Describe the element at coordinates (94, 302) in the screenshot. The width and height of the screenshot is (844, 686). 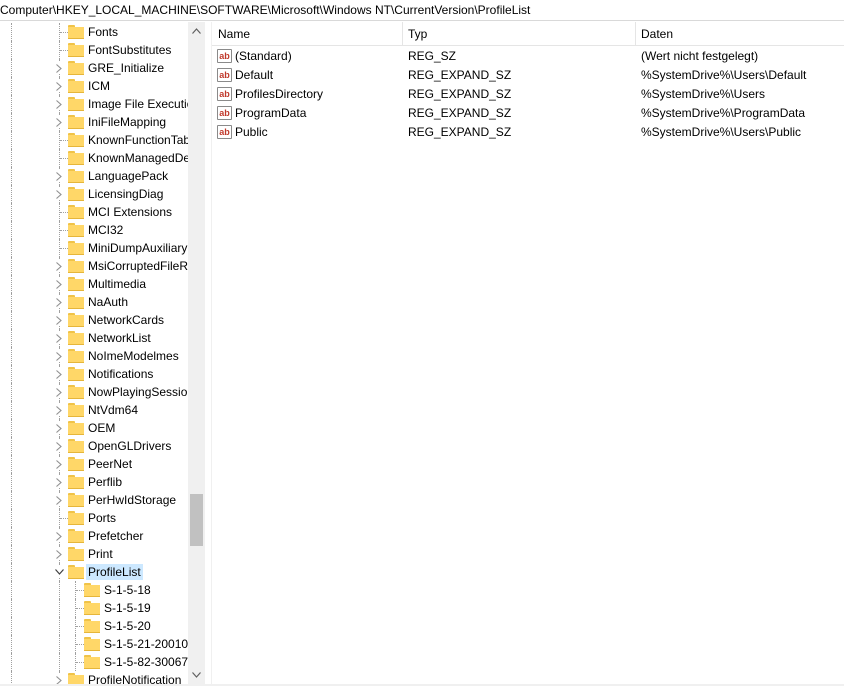
I see `tree-item: NaAuth` at that location.